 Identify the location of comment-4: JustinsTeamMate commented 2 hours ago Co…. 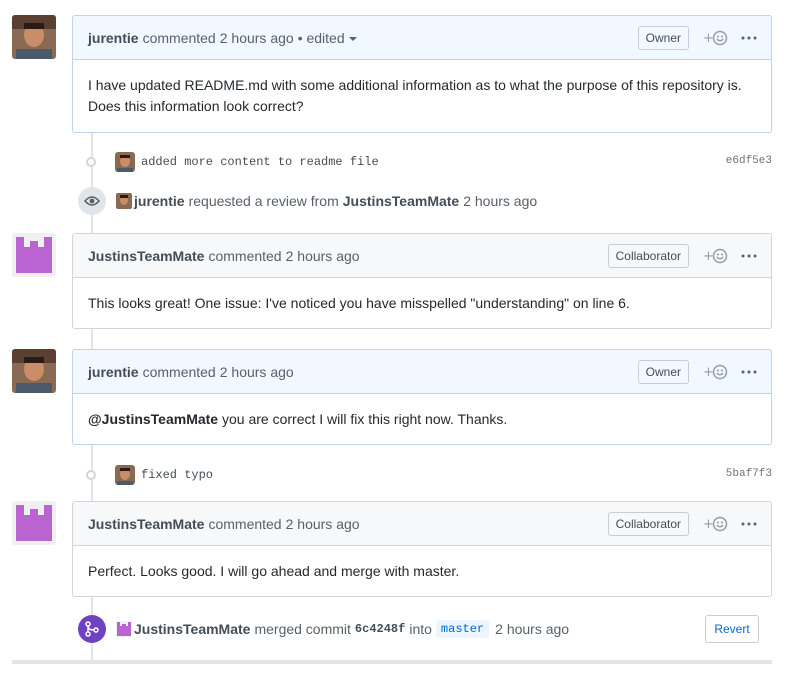
(422, 549).